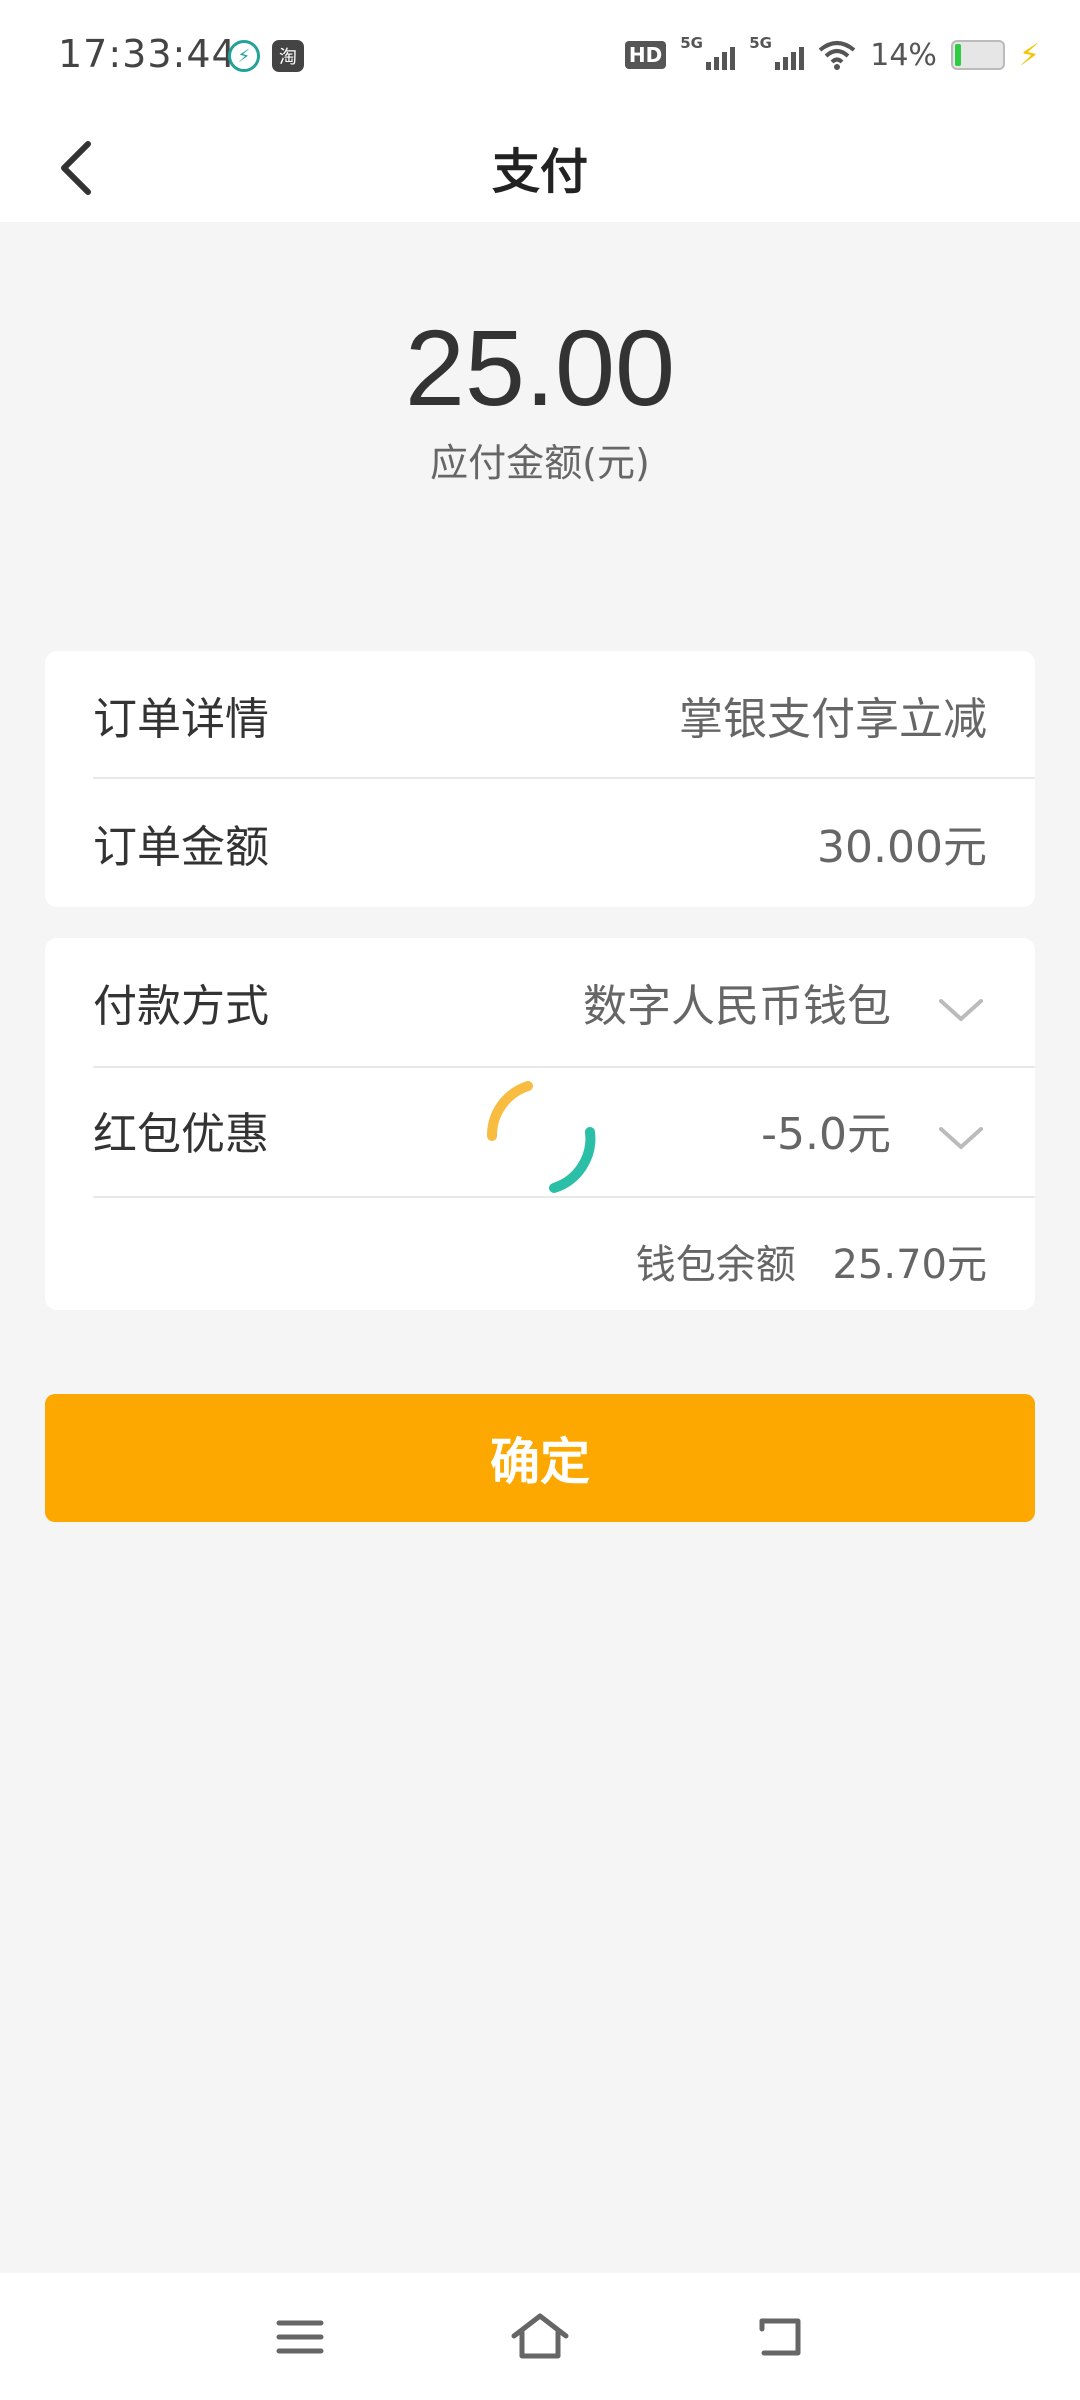 This screenshot has width=1080, height=2400. I want to click on payment-method-selector: 数字人民币钱包, so click(785, 1002).